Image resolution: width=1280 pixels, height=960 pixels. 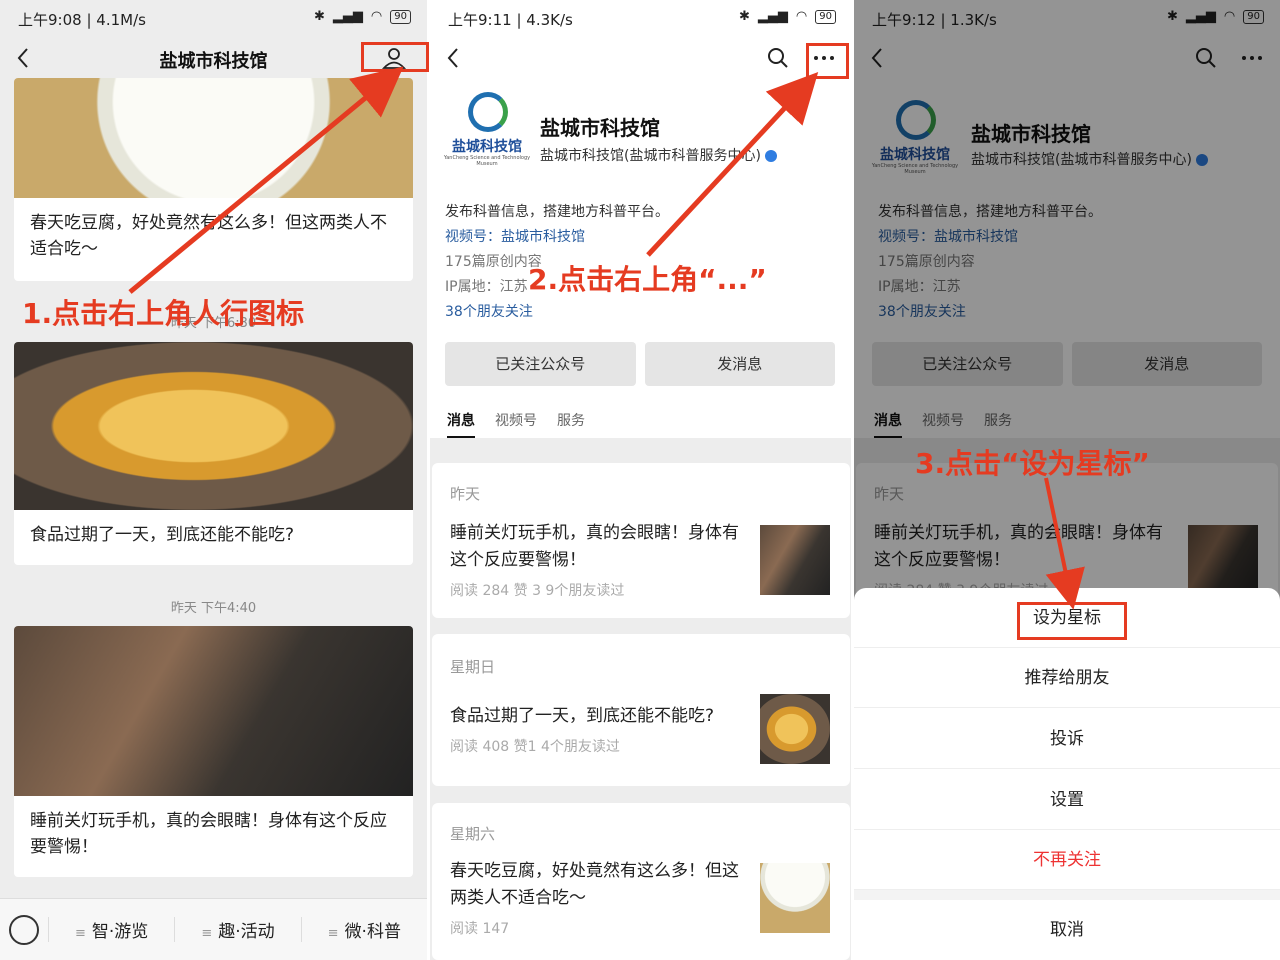 I want to click on tab-messages: 消息, so click(x=461, y=424).